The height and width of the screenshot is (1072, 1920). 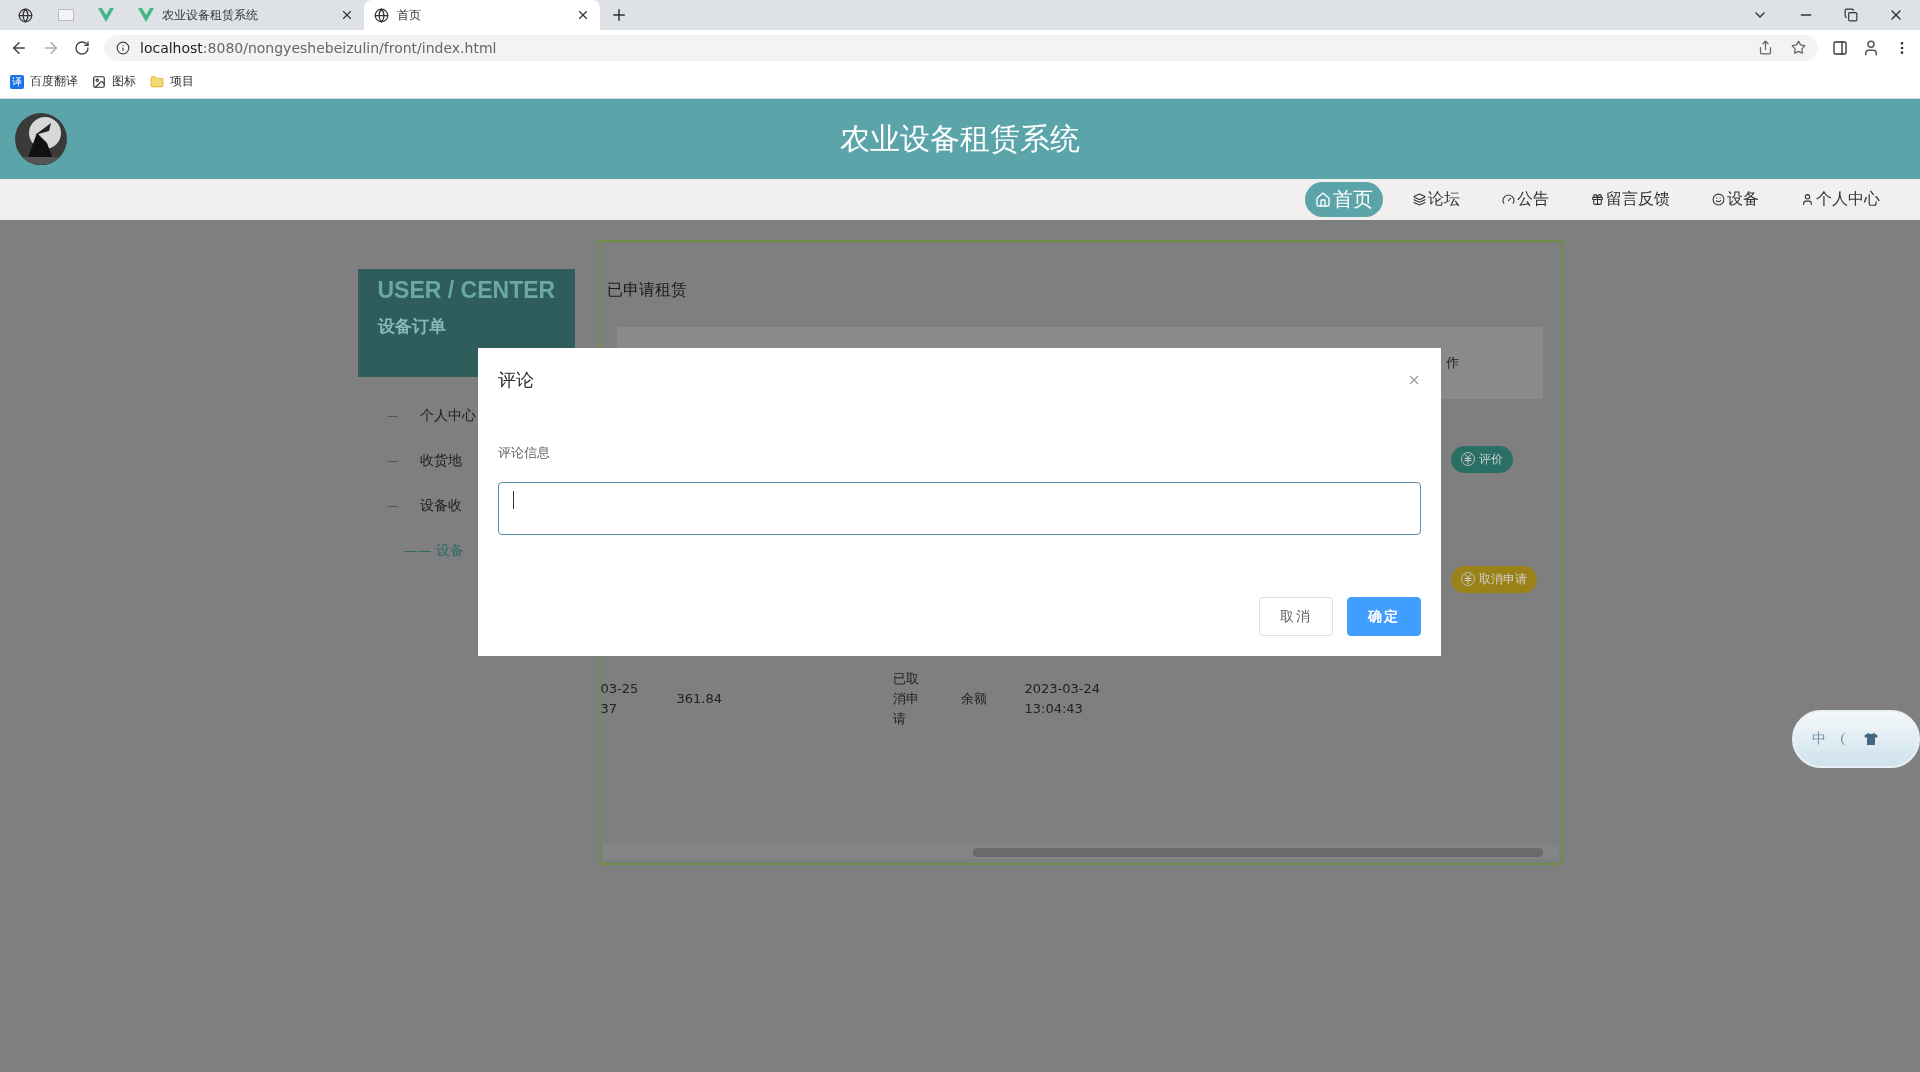 I want to click on profile-icon, so click(x=1871, y=47).